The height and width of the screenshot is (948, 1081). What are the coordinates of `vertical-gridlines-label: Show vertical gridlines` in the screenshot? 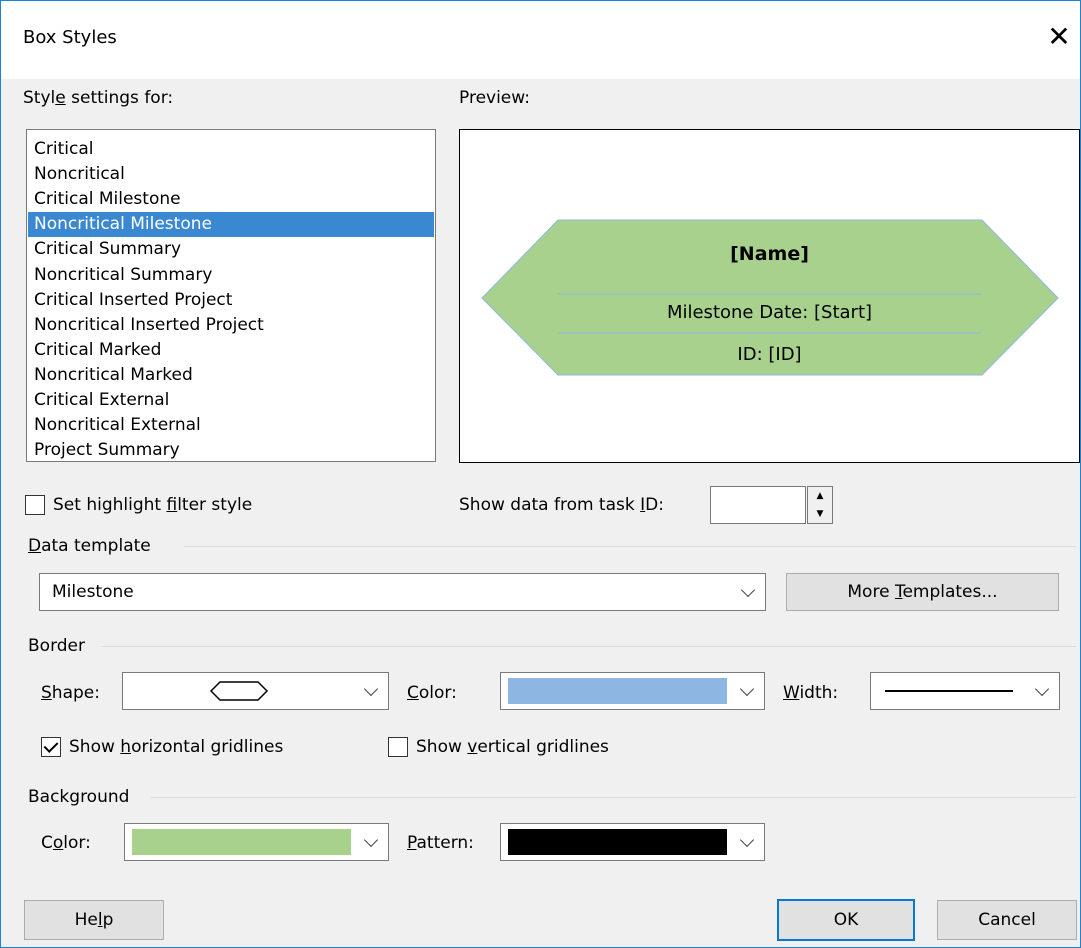 It's located at (512, 747).